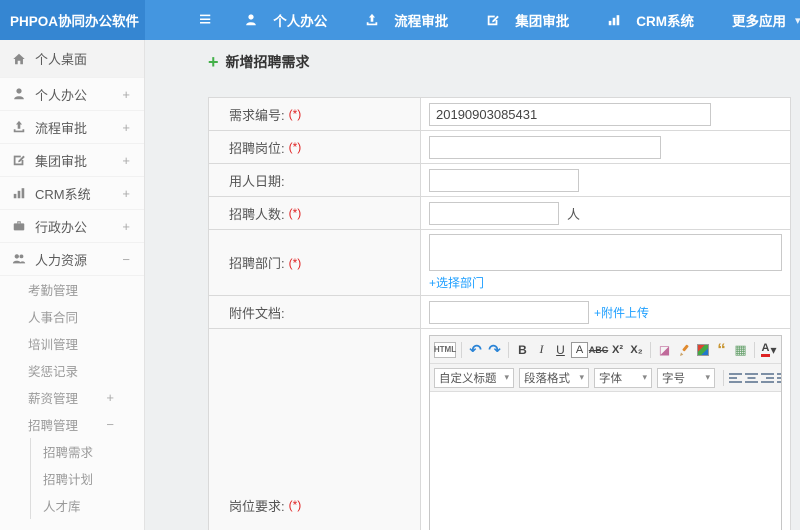  What do you see at coordinates (53, 318) in the screenshot?
I see `subitem-label: 人事合同` at bounding box center [53, 318].